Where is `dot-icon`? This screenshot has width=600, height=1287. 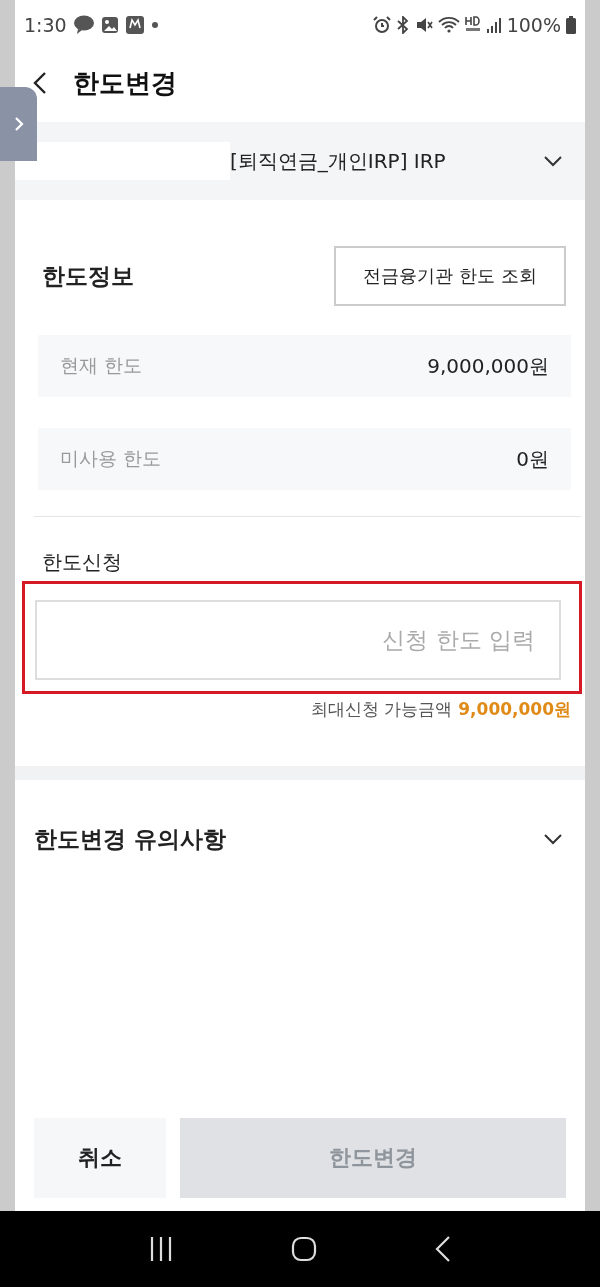
dot-icon is located at coordinates (154, 25).